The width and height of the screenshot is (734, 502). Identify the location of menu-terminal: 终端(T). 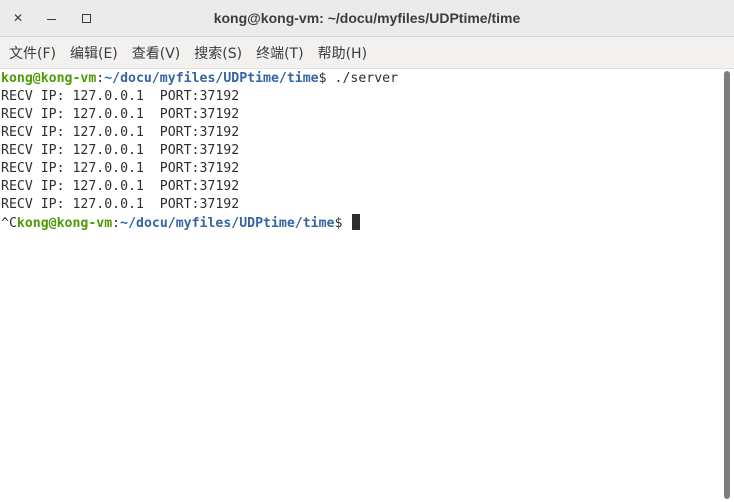
(279, 53).